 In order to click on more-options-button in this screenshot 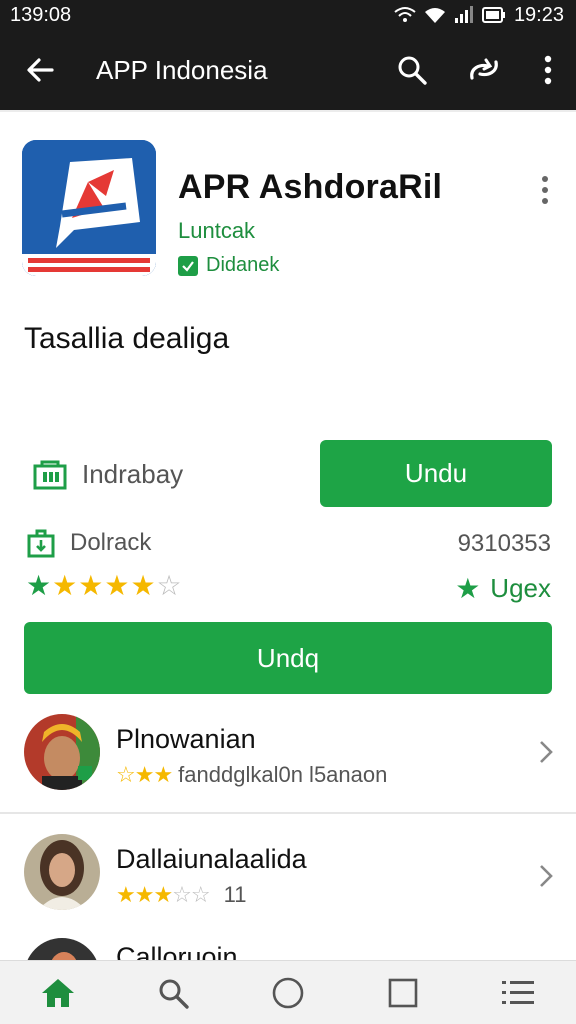, I will do `click(548, 70)`.